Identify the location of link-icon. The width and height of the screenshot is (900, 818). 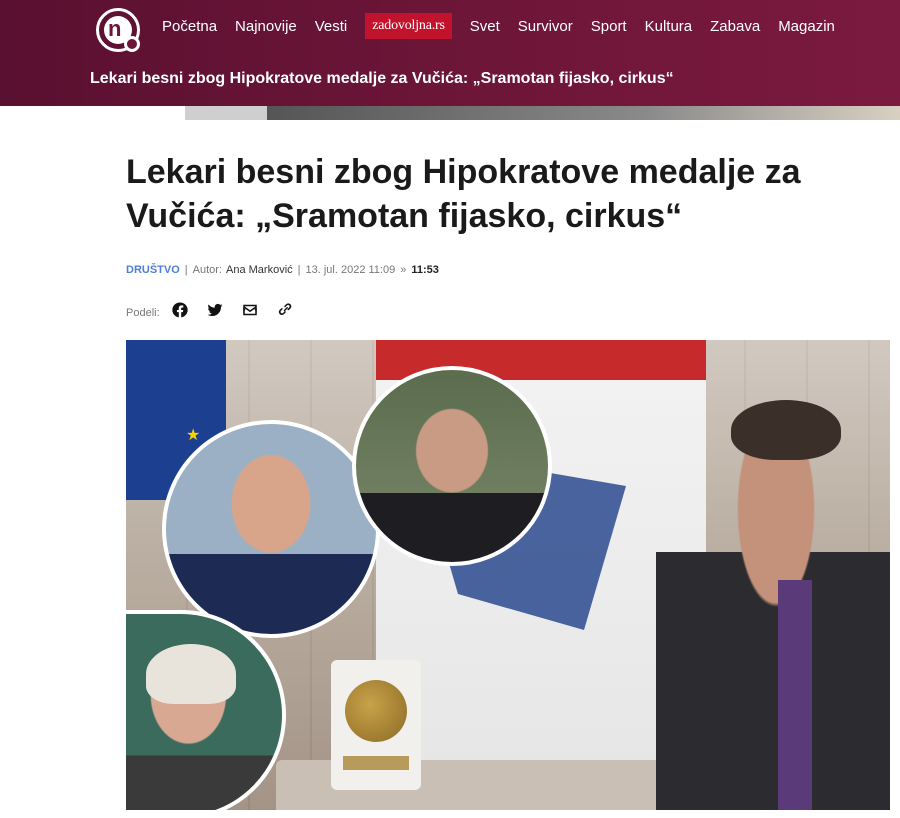
(285, 310).